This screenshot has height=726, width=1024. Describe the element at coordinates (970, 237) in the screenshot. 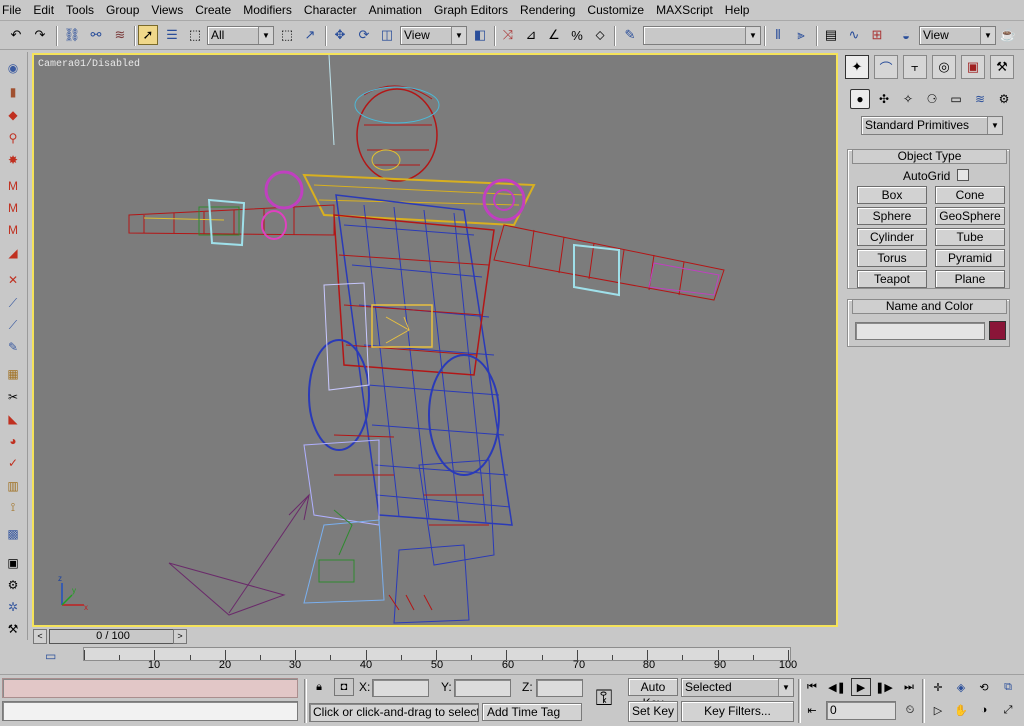

I see `tube-button: Tube` at that location.